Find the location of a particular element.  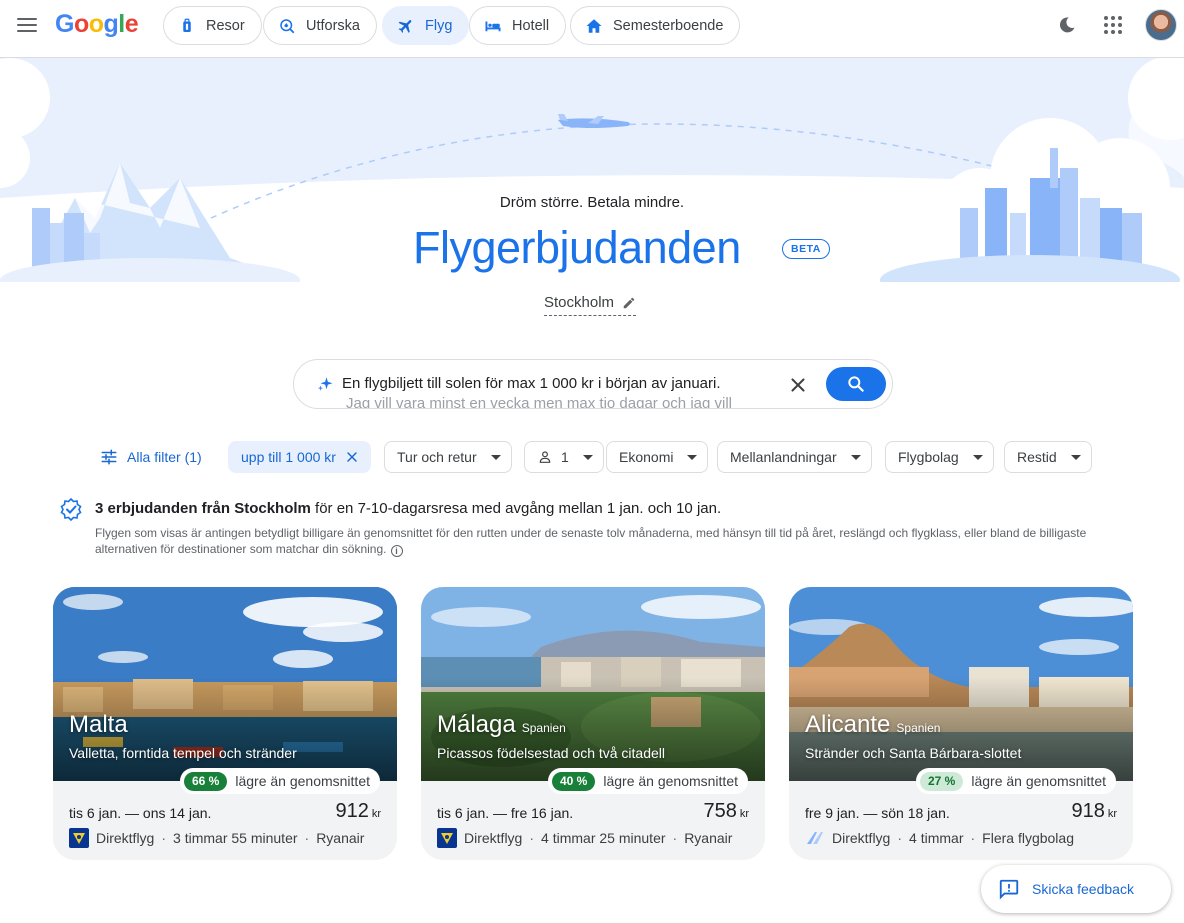

explore-icon is located at coordinates (287, 25).